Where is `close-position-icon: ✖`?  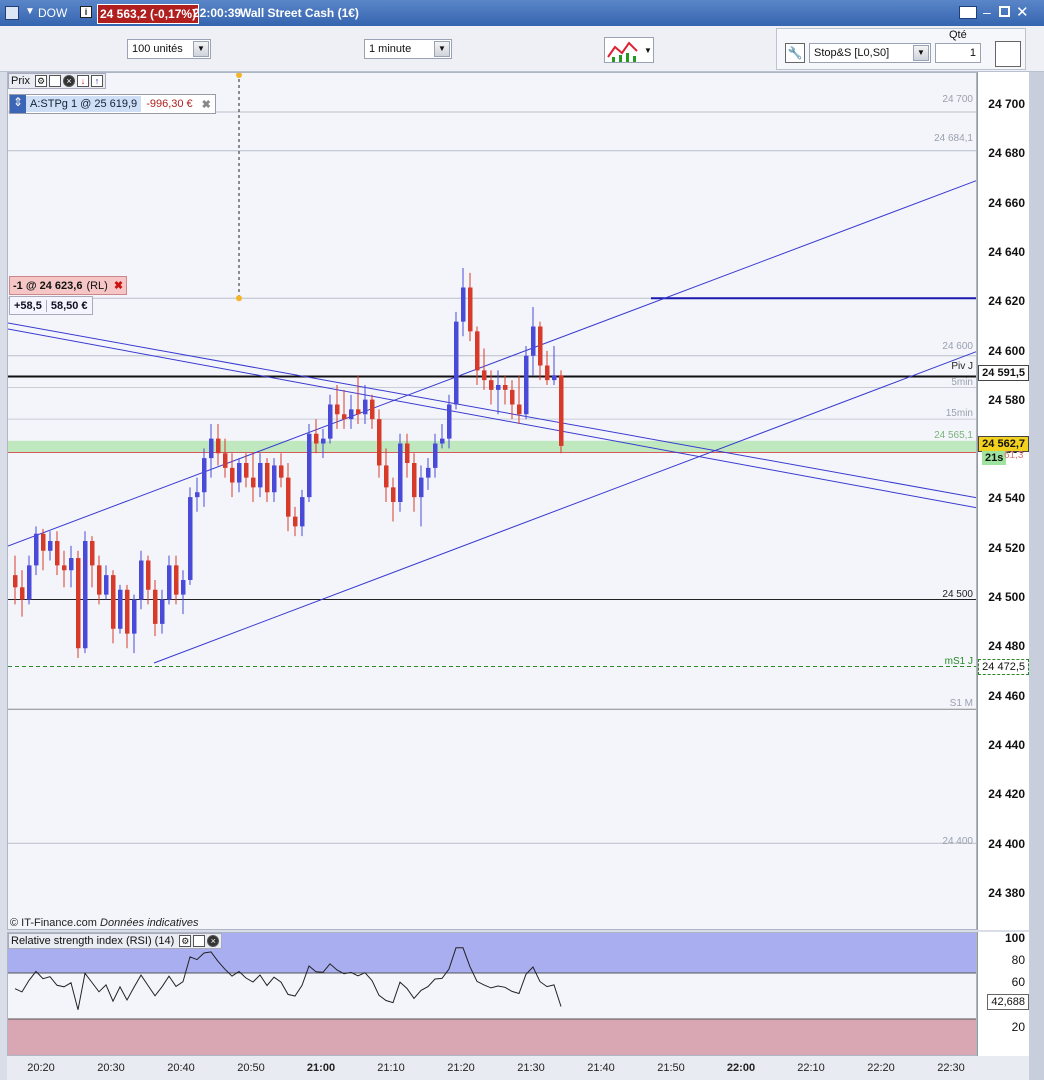
close-position-icon: ✖ is located at coordinates (206, 104).